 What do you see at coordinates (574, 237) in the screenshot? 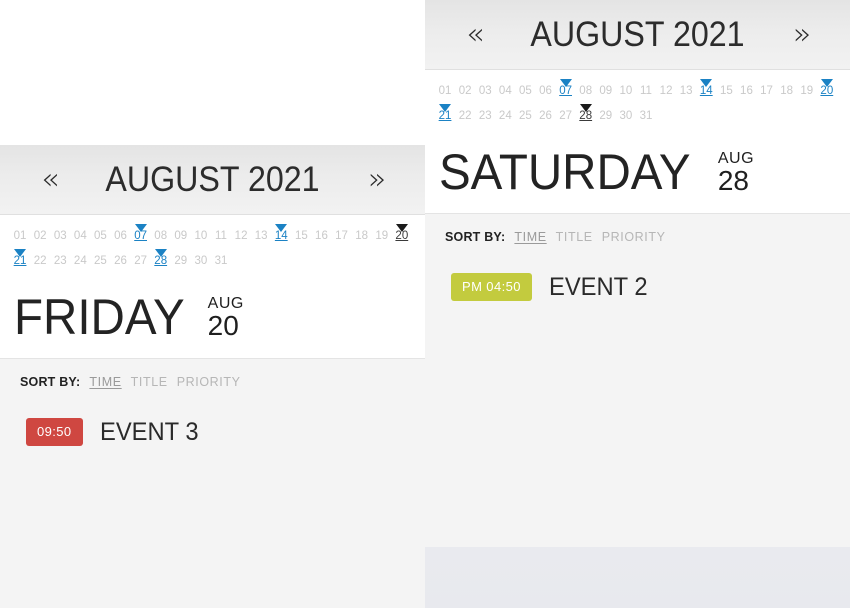
I see `sort-option-title-right: TITLE` at bounding box center [574, 237].